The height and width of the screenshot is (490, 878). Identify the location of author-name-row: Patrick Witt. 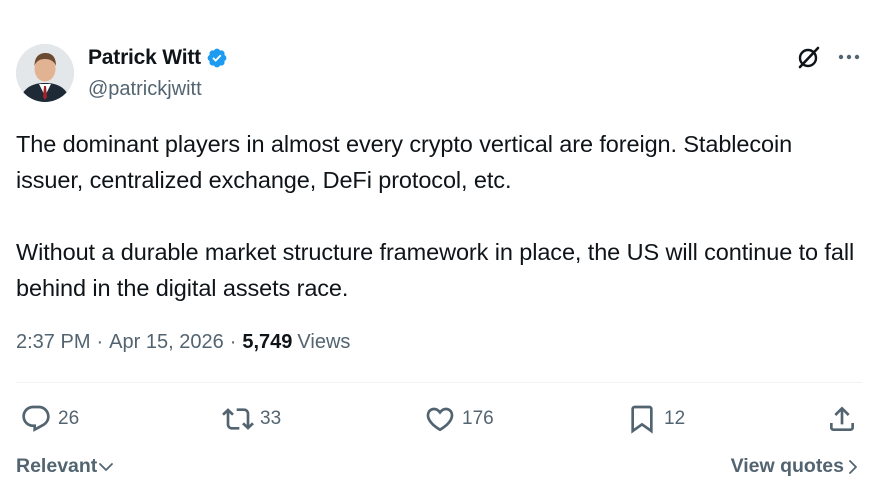
(158, 58).